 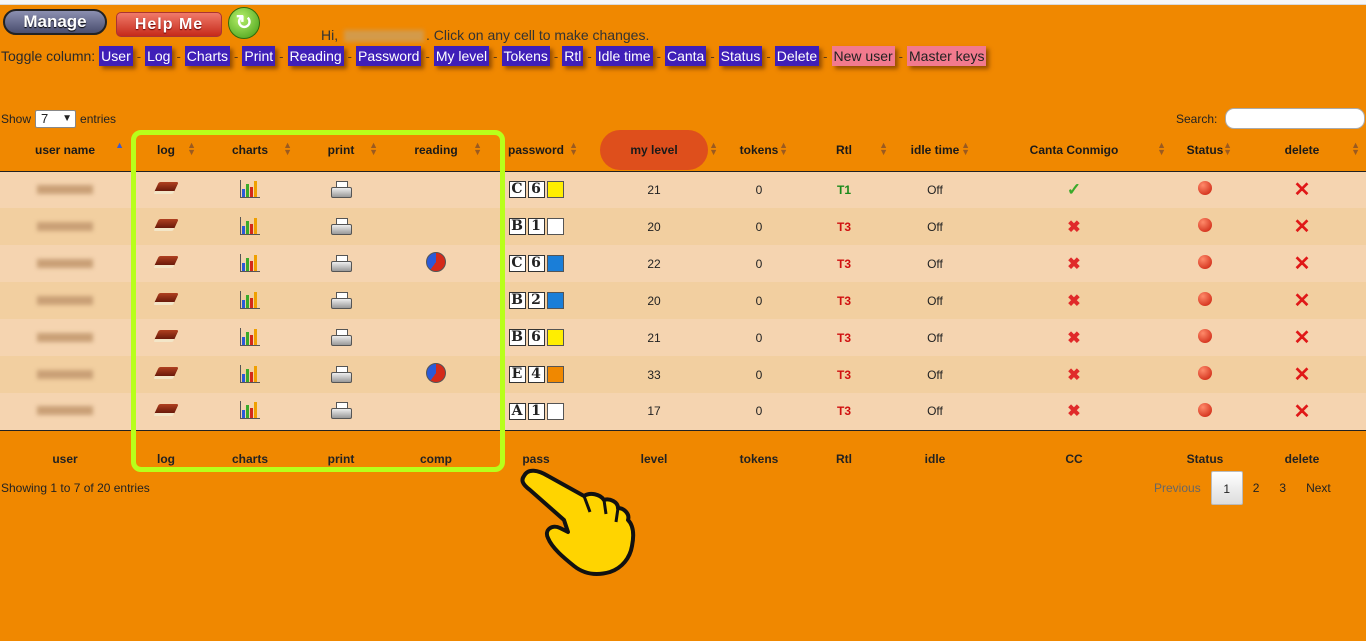 What do you see at coordinates (654, 374) in the screenshot?
I see `cell-level: 33` at bounding box center [654, 374].